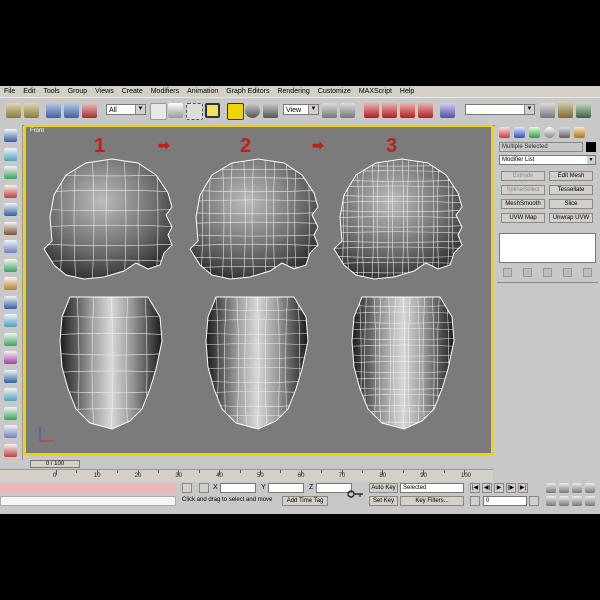  Describe the element at coordinates (71, 110) in the screenshot. I see `unlink-selection-icon` at that location.